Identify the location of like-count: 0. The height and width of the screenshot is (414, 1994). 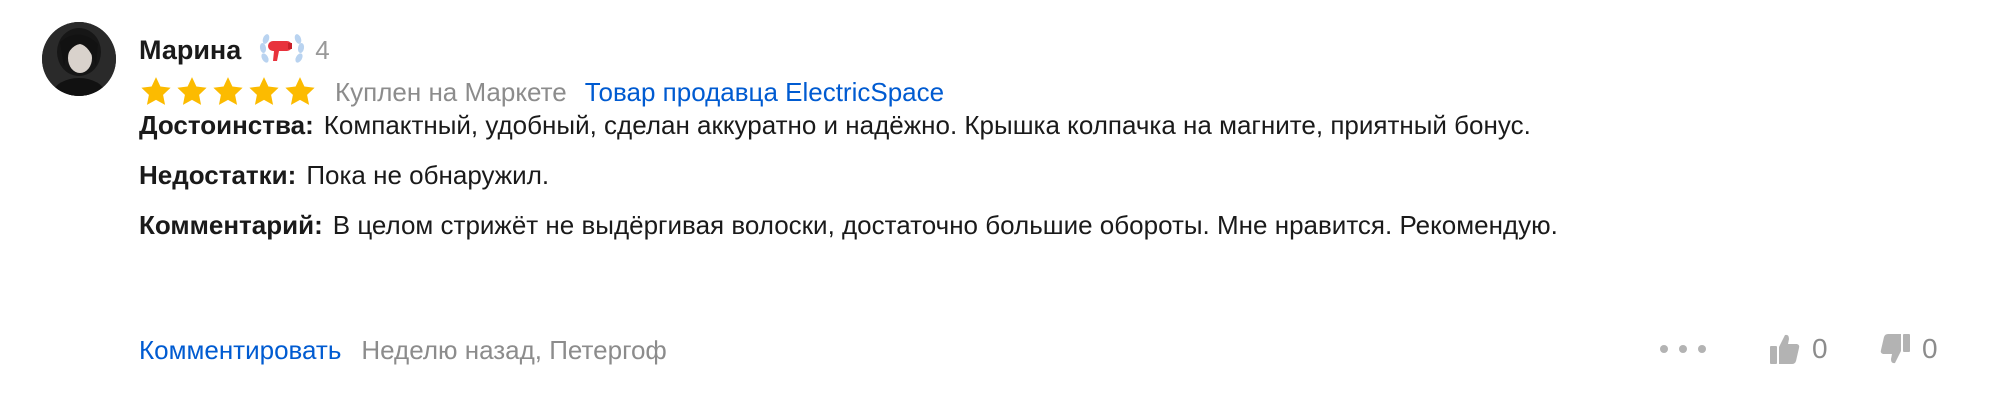
(1820, 348).